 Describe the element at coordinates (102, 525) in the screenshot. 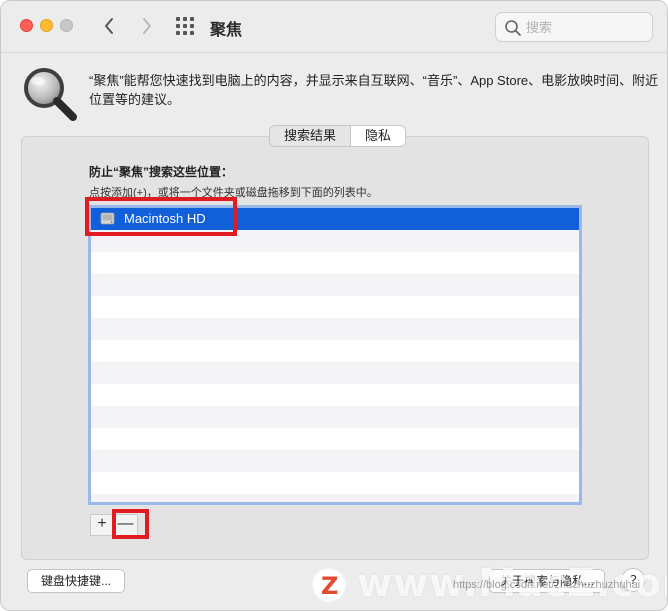

I see `add-location-button: +` at that location.